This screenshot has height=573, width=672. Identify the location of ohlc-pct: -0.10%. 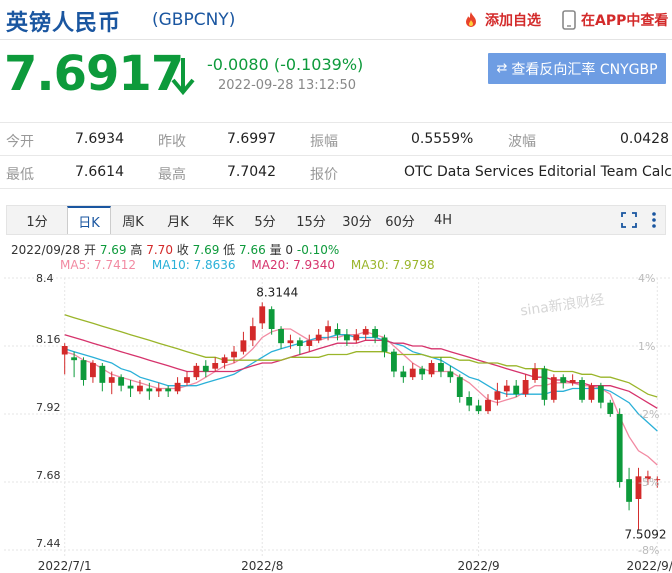
(318, 250).